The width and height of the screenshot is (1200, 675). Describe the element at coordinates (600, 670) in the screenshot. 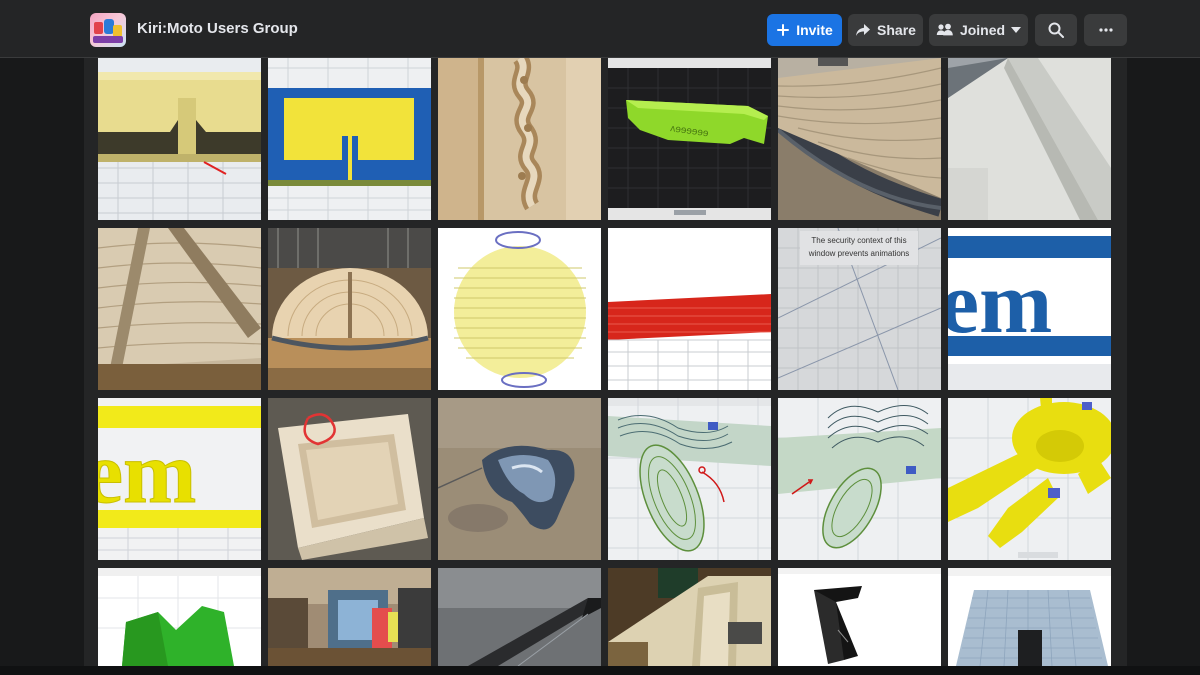

I see `bottom-edge` at that location.